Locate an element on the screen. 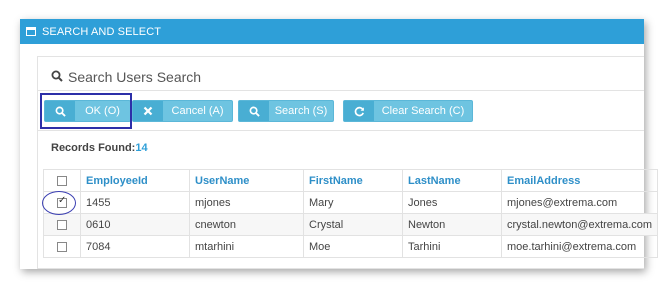  cell-emailaddress: moe.tarhini@extrema.com is located at coordinates (579, 246).